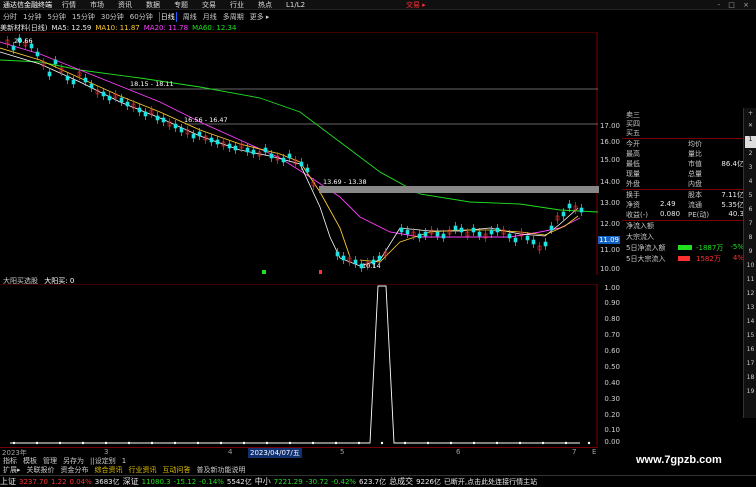 This screenshot has height=487, width=756. Describe the element at coordinates (109, 470) in the screenshot. I see `tab-news: 综合资讯` at that location.